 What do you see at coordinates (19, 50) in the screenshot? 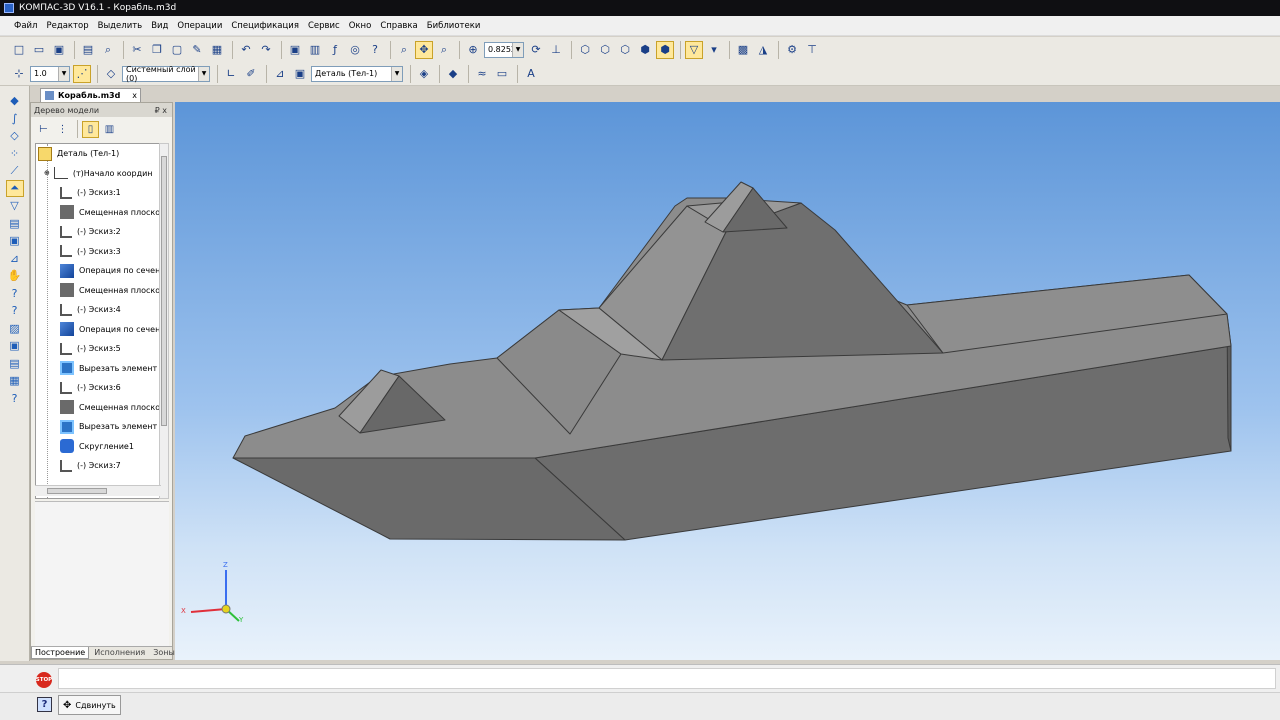
I see `new-document-icon: □` at bounding box center [19, 50].